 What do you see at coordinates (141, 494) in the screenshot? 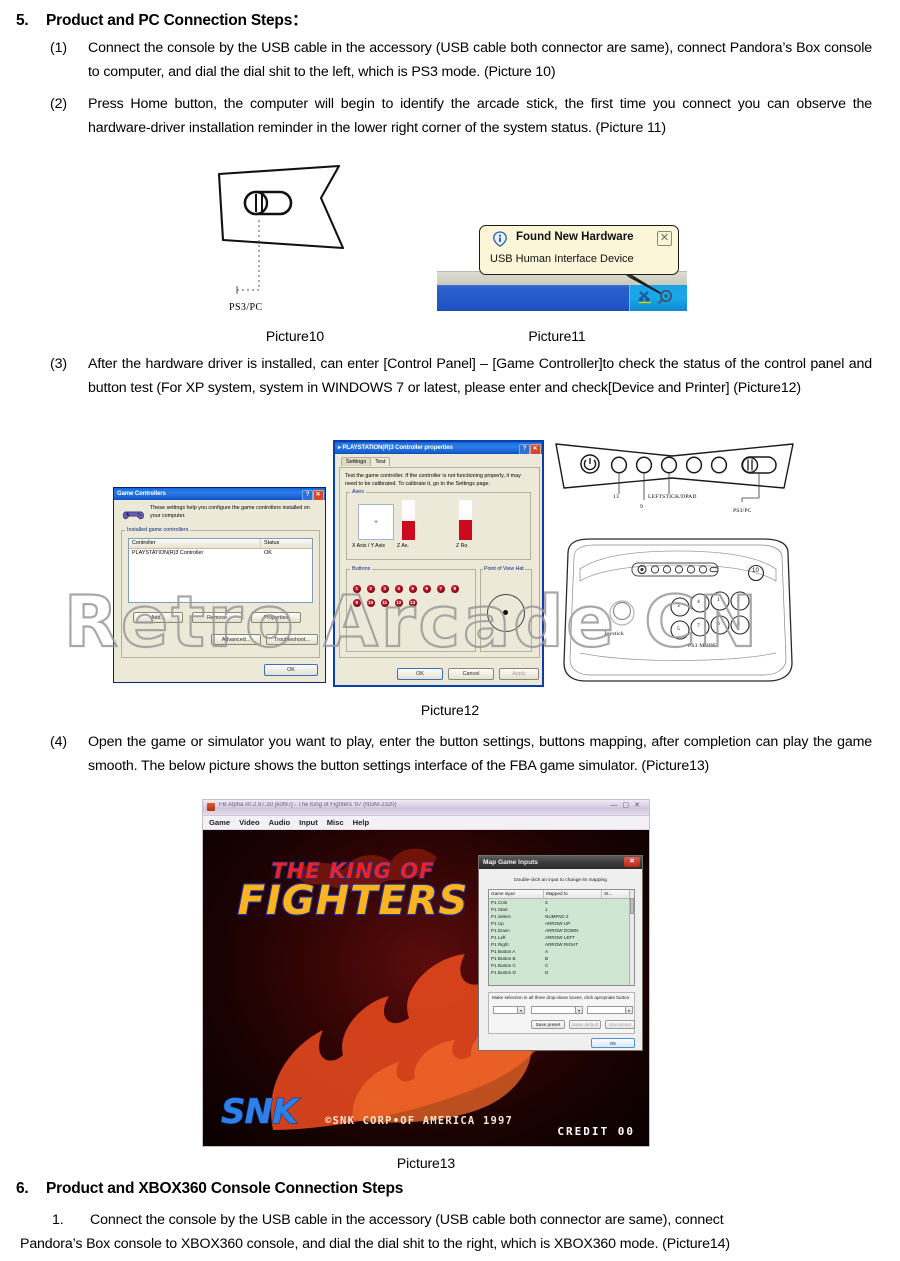
I see `game-controllers-title: Game Controllers` at bounding box center [141, 494].